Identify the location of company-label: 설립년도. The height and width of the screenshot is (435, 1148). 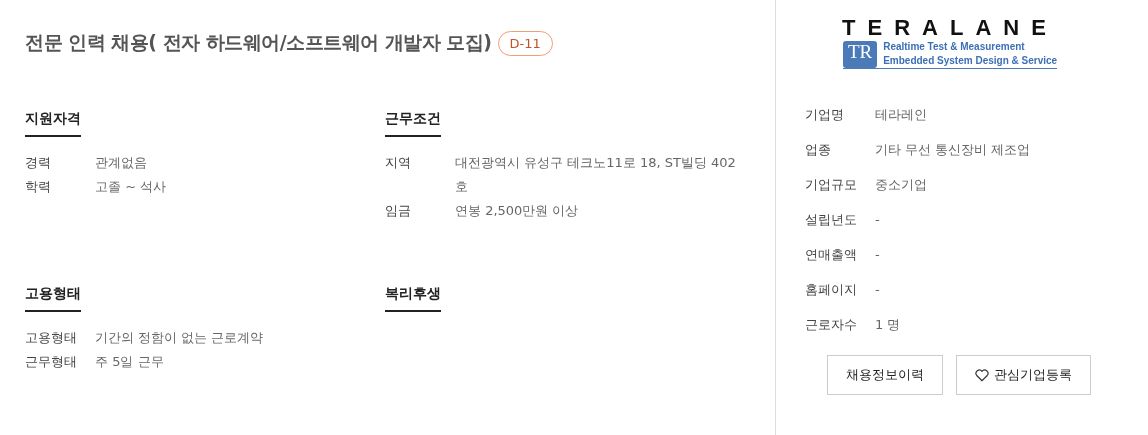
(831, 220).